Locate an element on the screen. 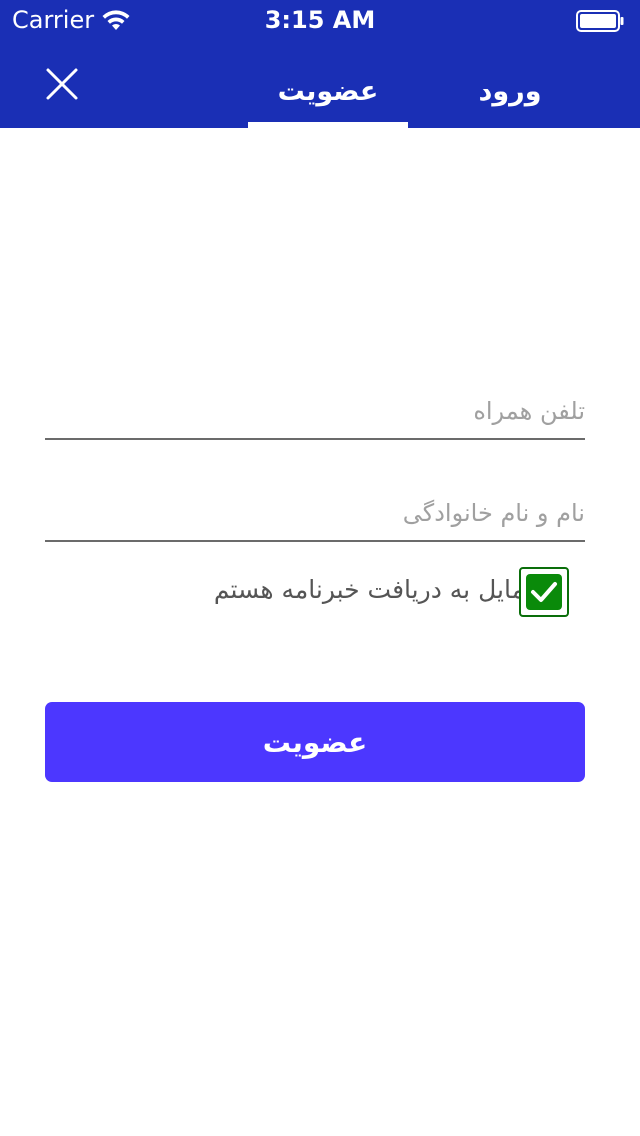  newsletter-checkbox is located at coordinates (544, 592).